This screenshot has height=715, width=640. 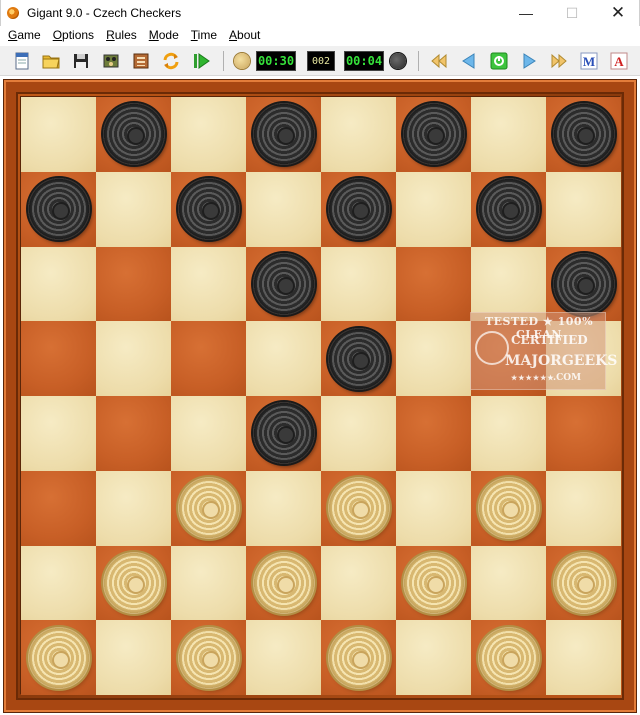 What do you see at coordinates (617, 13) in the screenshot?
I see `close-button: ✕` at bounding box center [617, 13].